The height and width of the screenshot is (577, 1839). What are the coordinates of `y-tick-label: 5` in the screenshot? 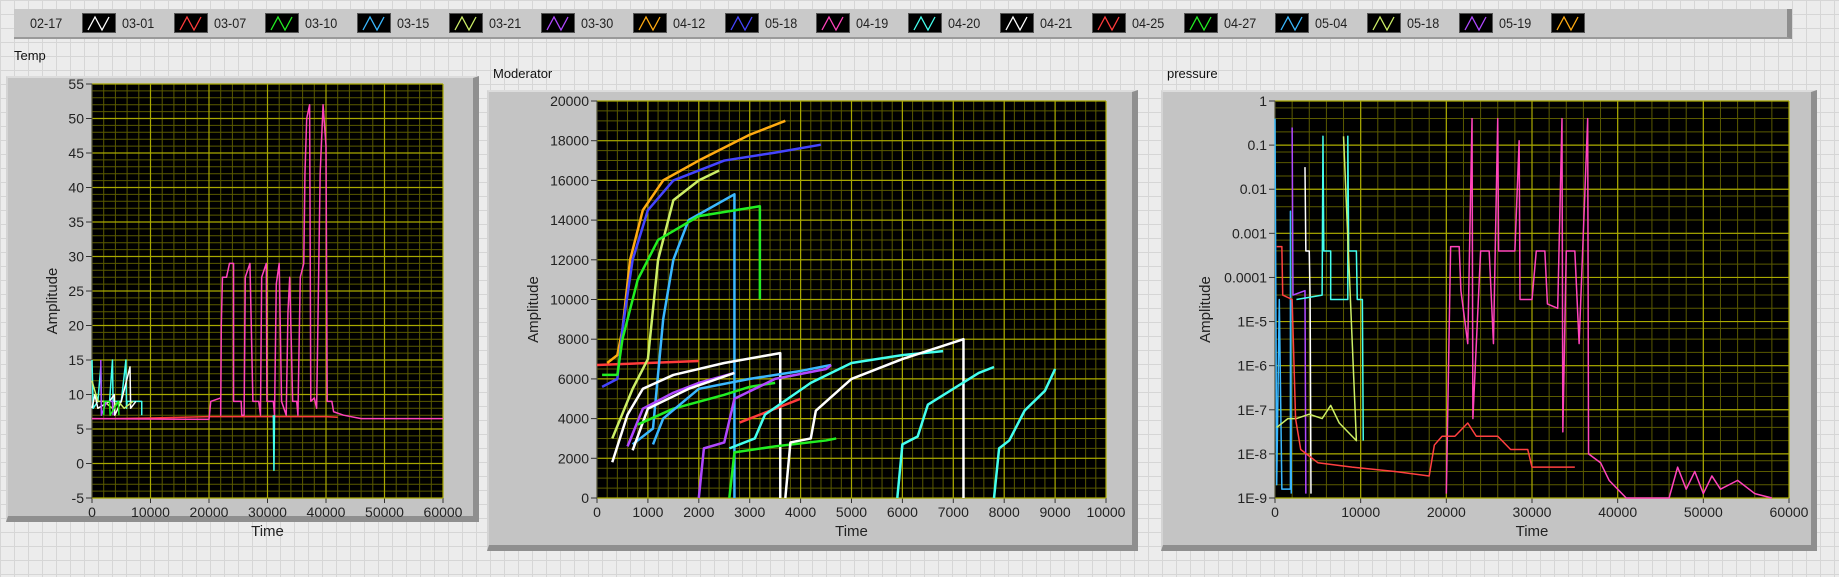 It's located at (80, 429).